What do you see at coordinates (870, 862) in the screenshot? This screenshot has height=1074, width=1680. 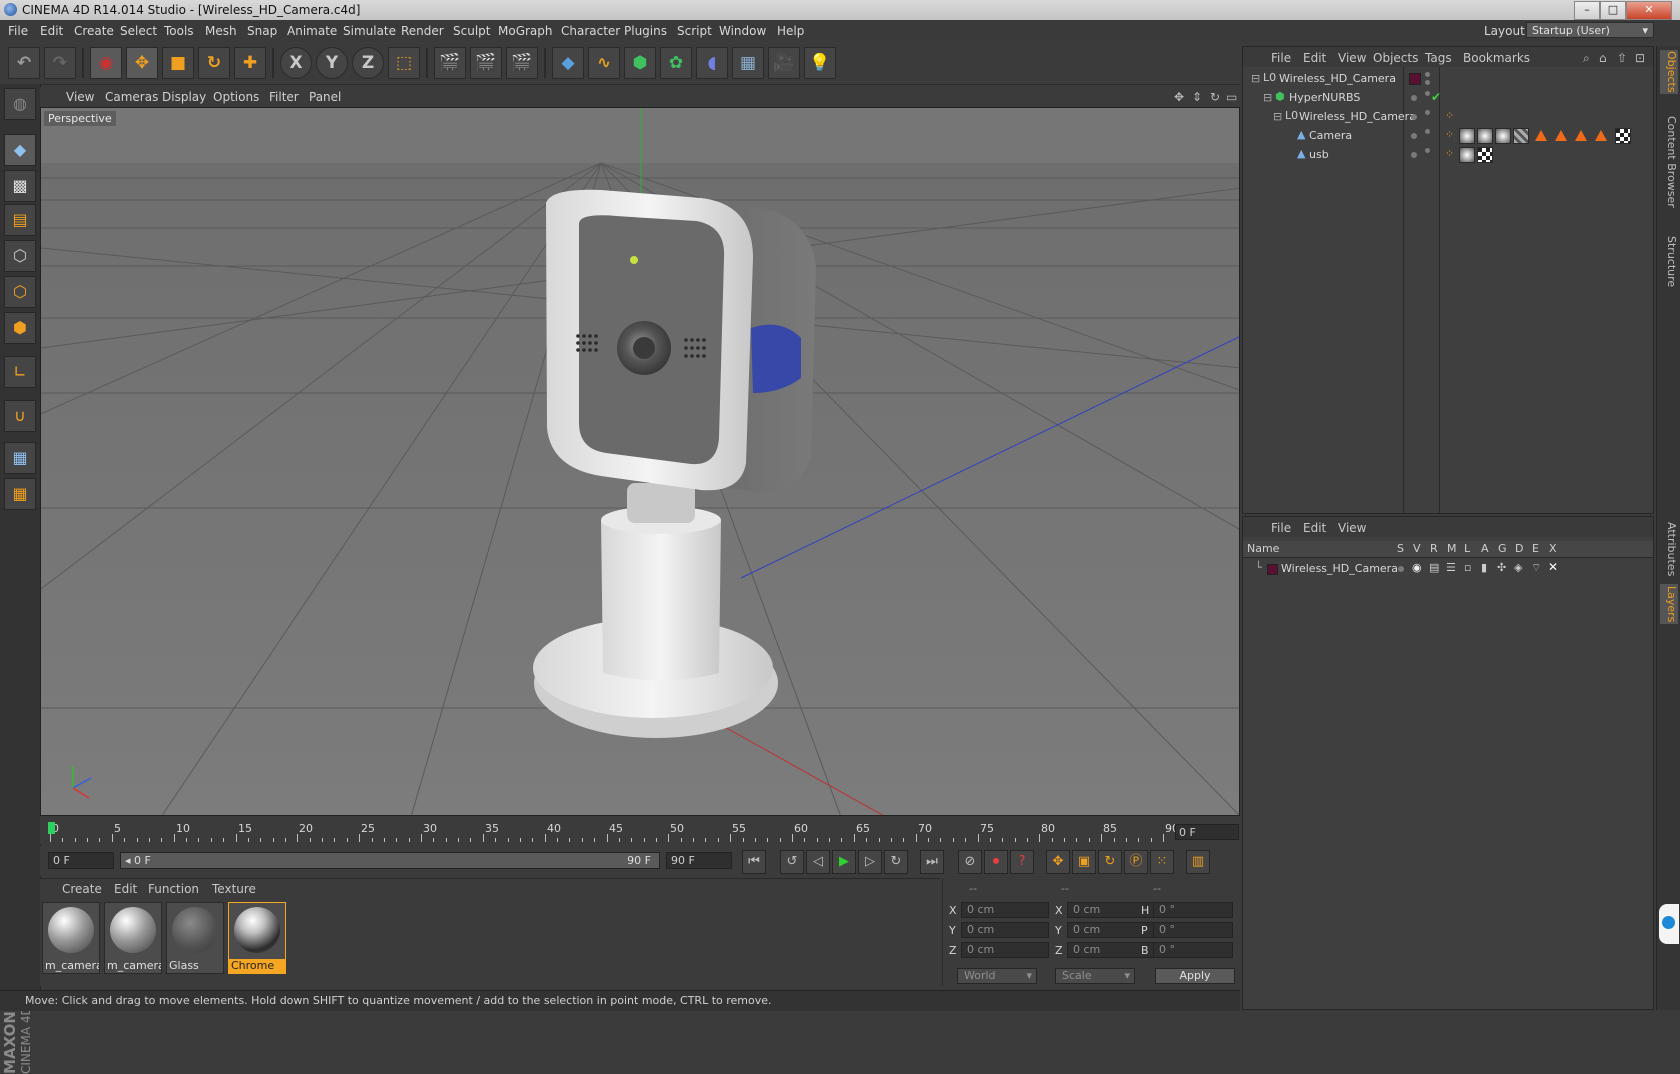 I see `next-frame-button: ▷` at bounding box center [870, 862].